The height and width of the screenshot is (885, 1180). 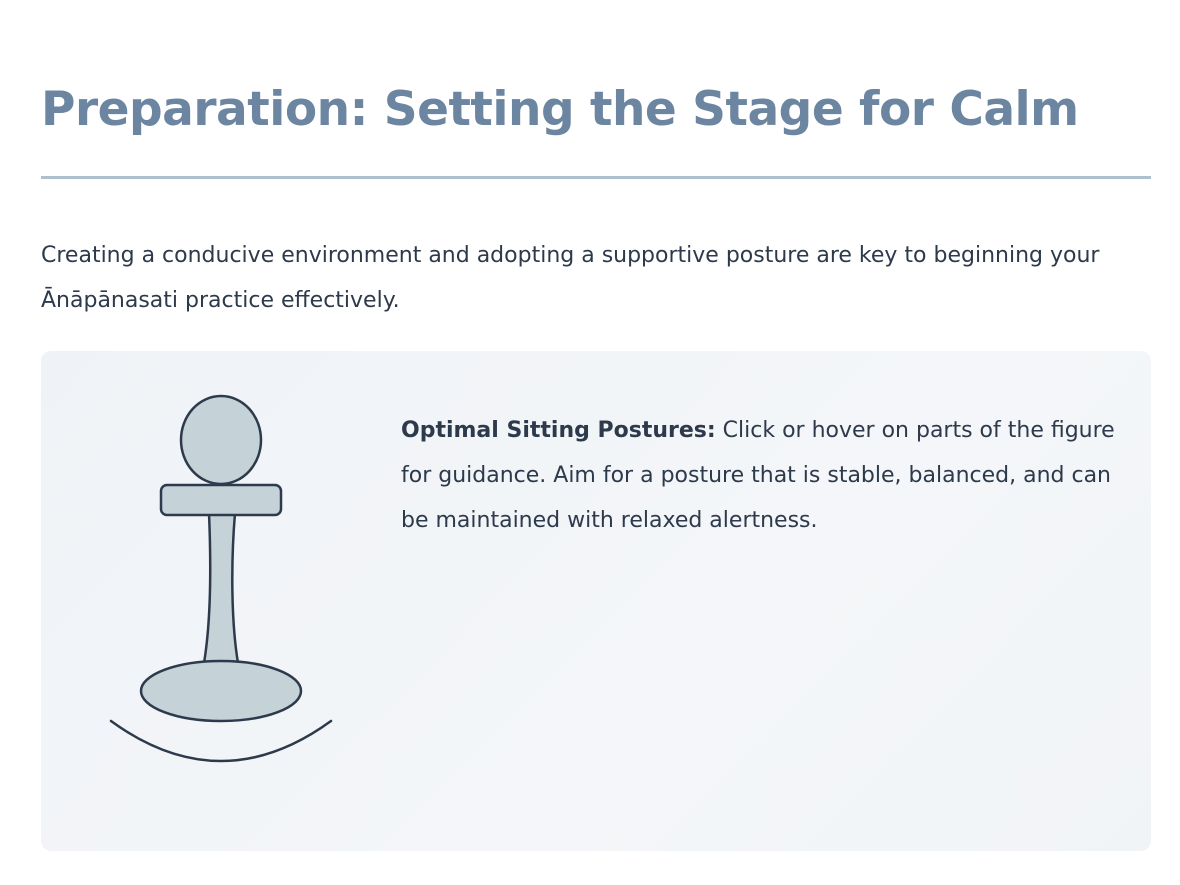 I want to click on title-divider, so click(x=596, y=177).